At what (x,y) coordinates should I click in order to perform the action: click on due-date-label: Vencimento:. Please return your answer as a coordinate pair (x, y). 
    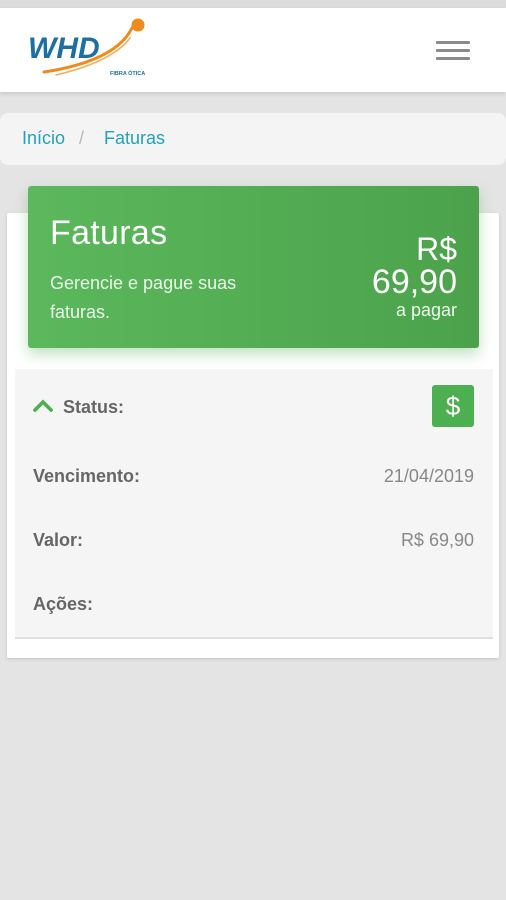
    Looking at the image, I should click on (87, 476).